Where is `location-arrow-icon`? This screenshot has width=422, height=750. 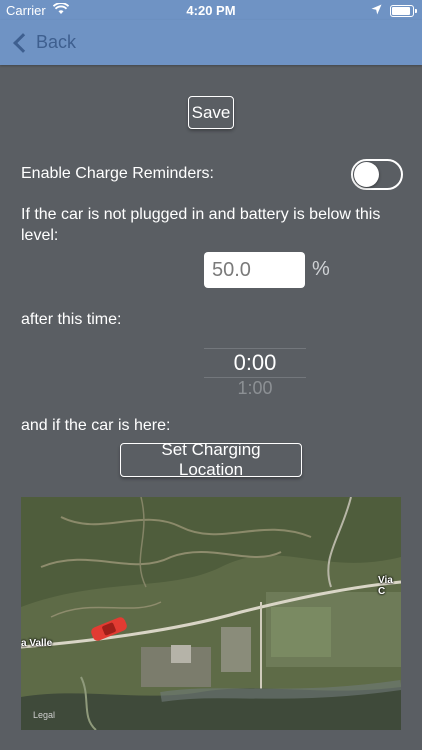 location-arrow-icon is located at coordinates (376, 10).